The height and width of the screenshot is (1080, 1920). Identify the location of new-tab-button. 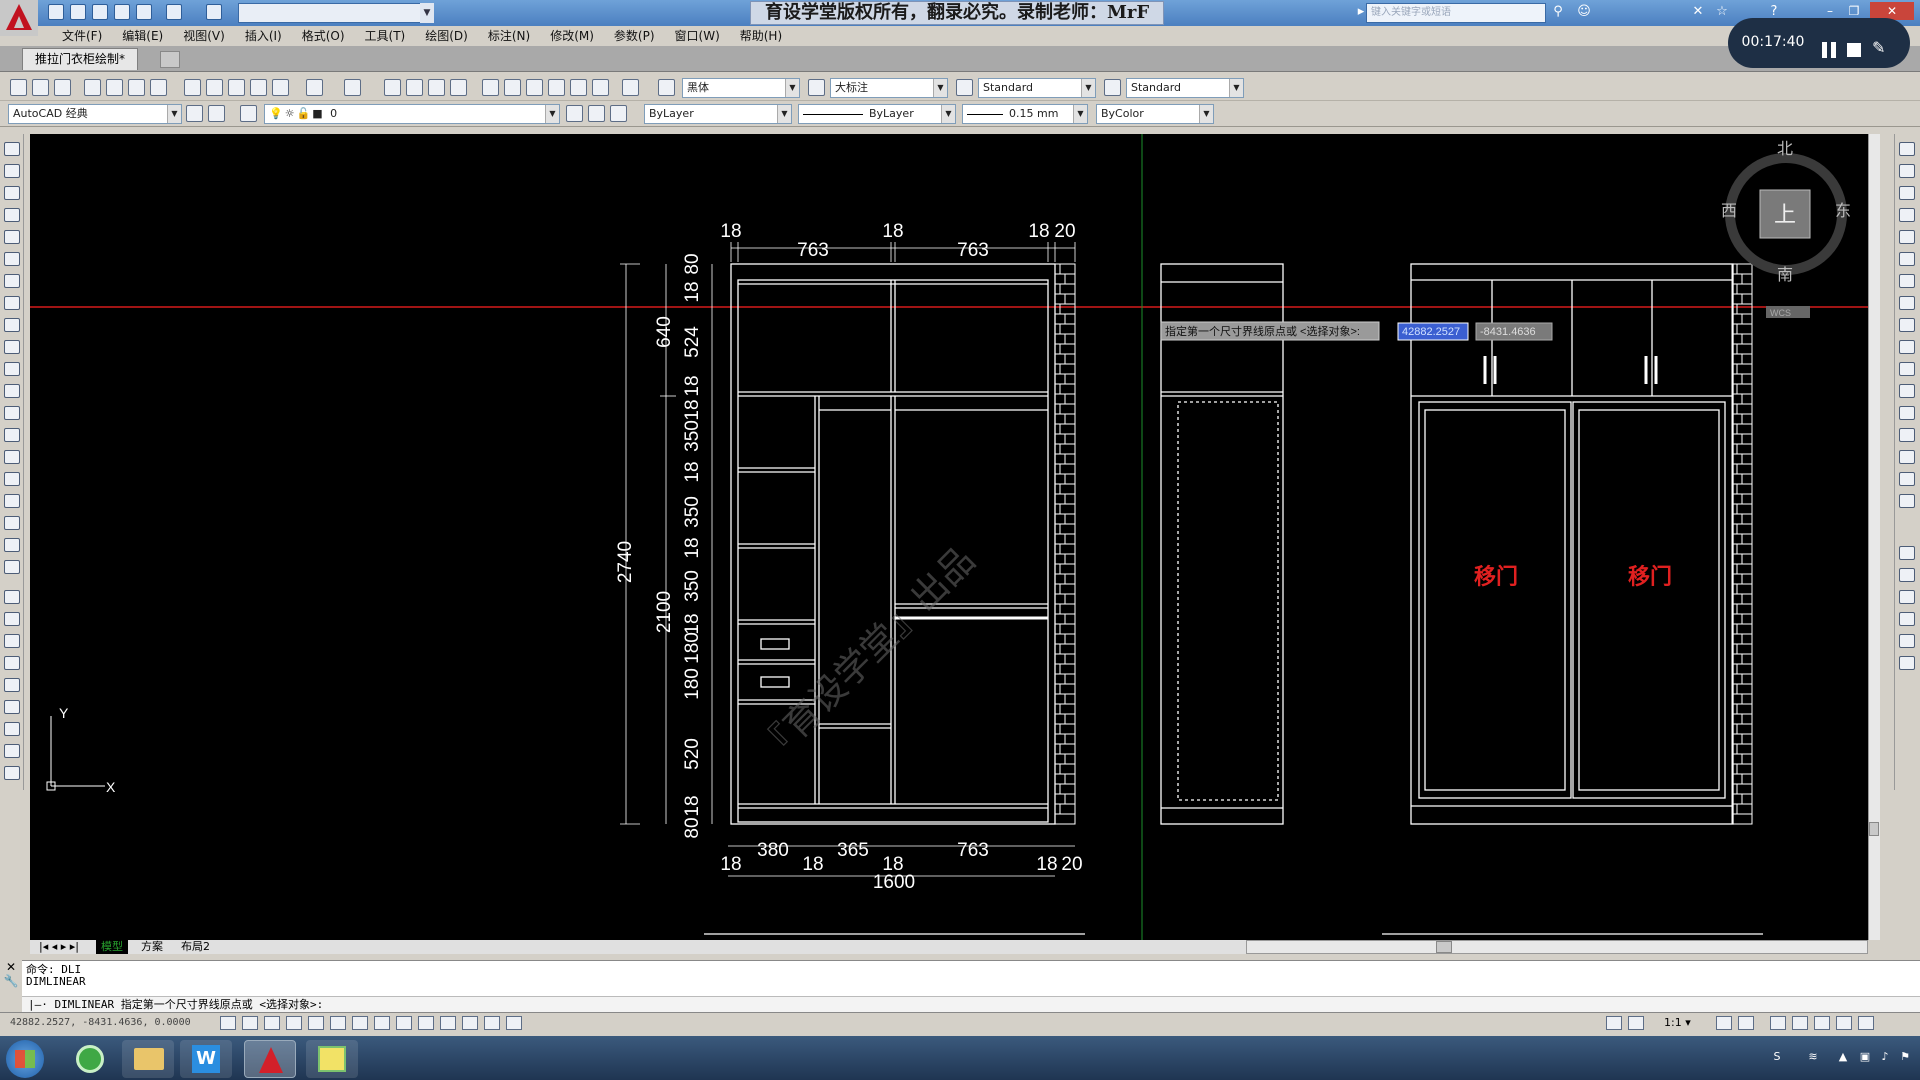
(170, 59).